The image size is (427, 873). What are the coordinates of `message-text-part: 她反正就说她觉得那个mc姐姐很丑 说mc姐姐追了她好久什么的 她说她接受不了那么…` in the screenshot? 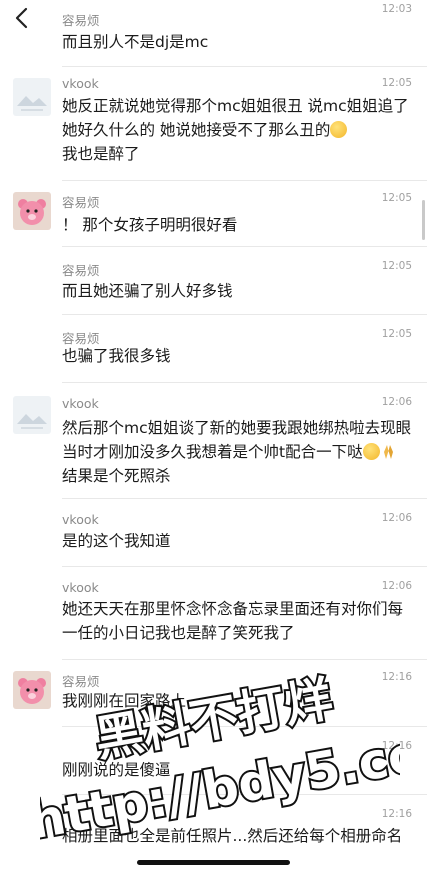 It's located at (235, 118).